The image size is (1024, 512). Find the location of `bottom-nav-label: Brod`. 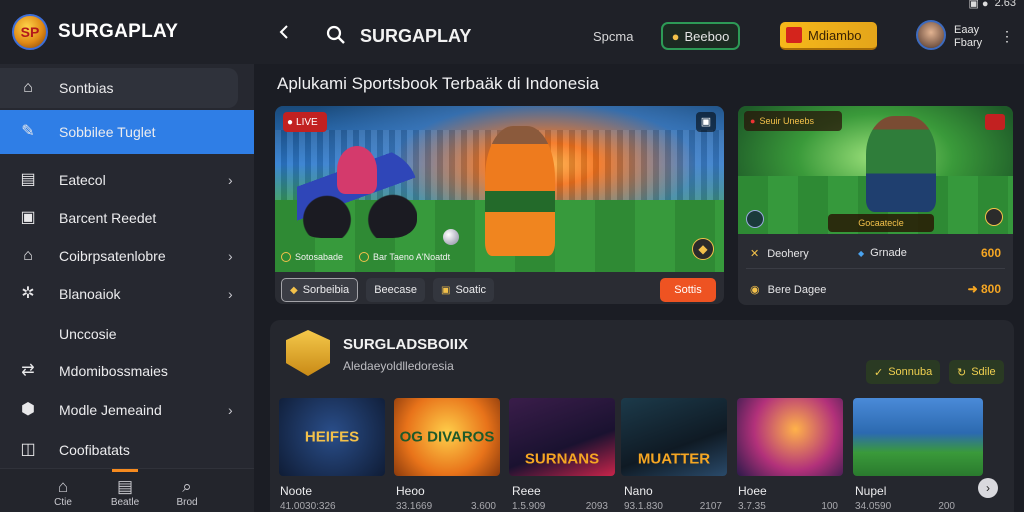

bottom-nav-label: Brod is located at coordinates (187, 502).